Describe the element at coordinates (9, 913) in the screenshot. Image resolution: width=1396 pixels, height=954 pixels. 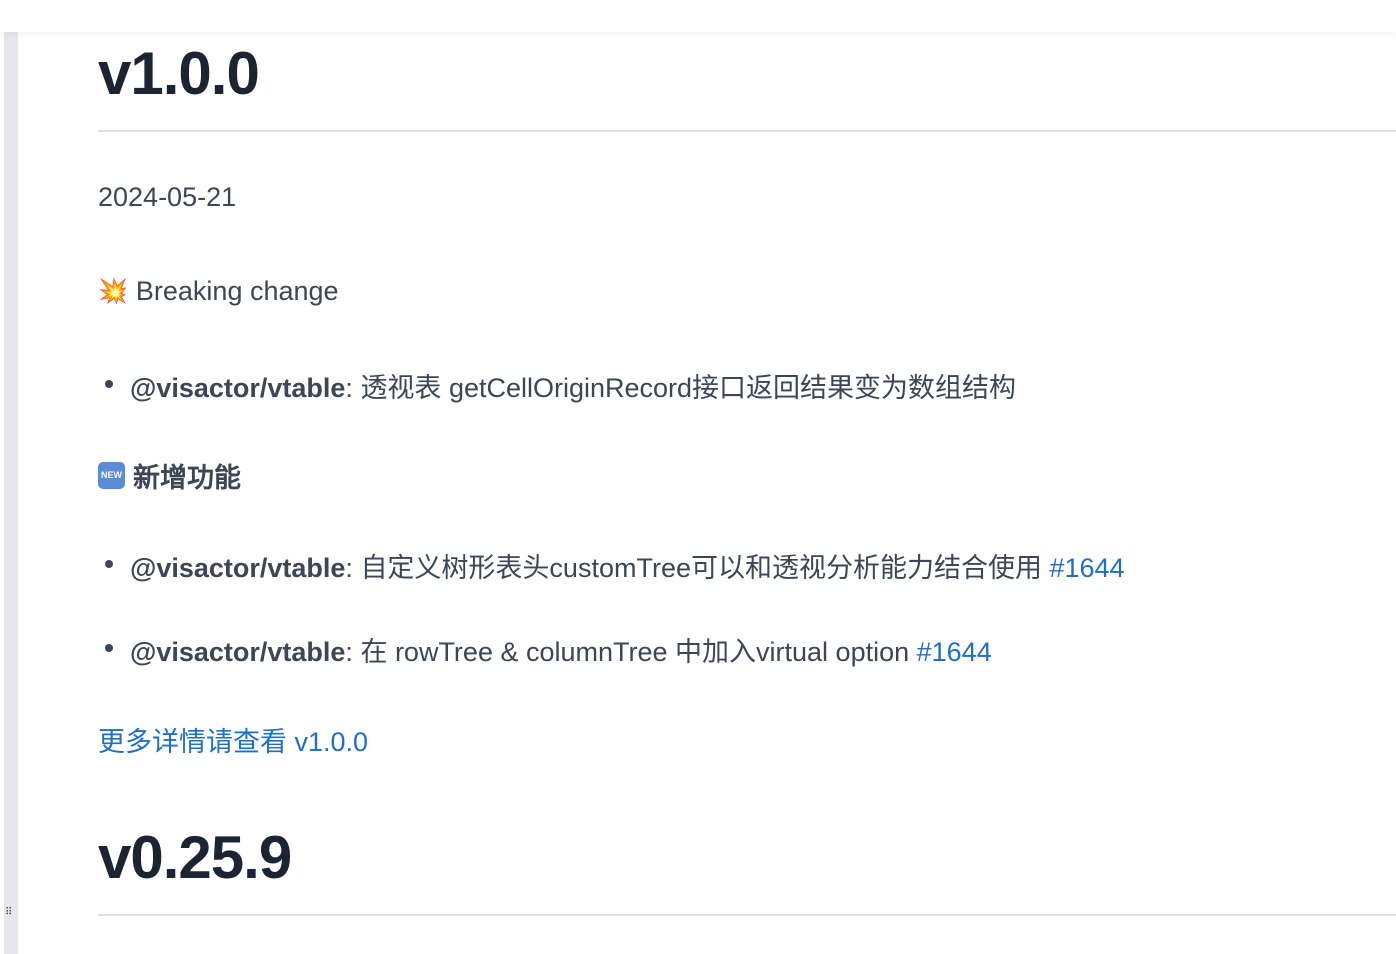
I see `drag-handle-icon: ⠿` at that location.